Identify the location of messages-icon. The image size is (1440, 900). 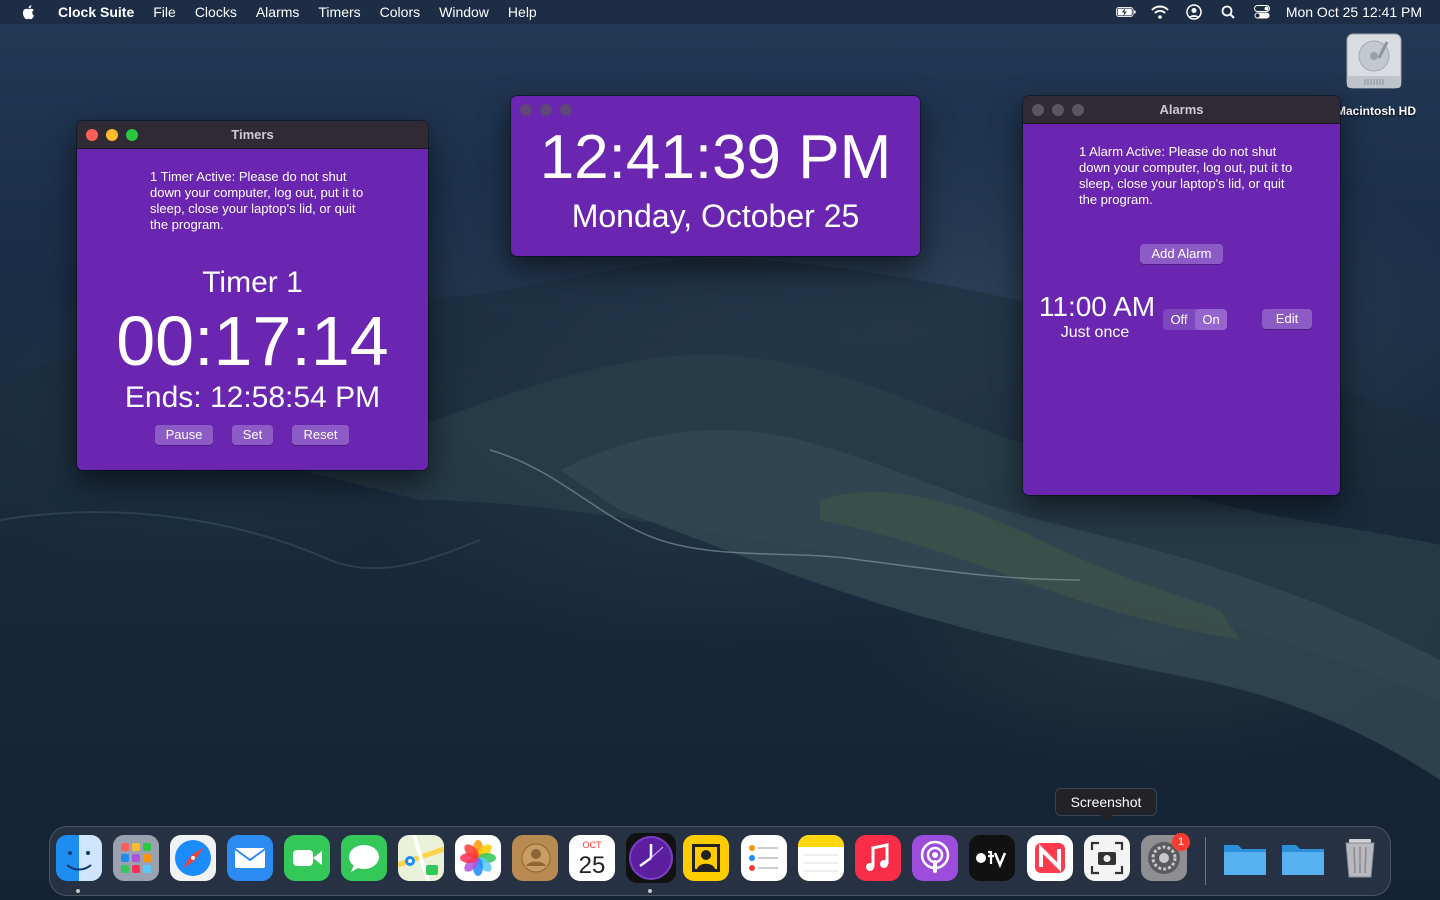
(364, 858).